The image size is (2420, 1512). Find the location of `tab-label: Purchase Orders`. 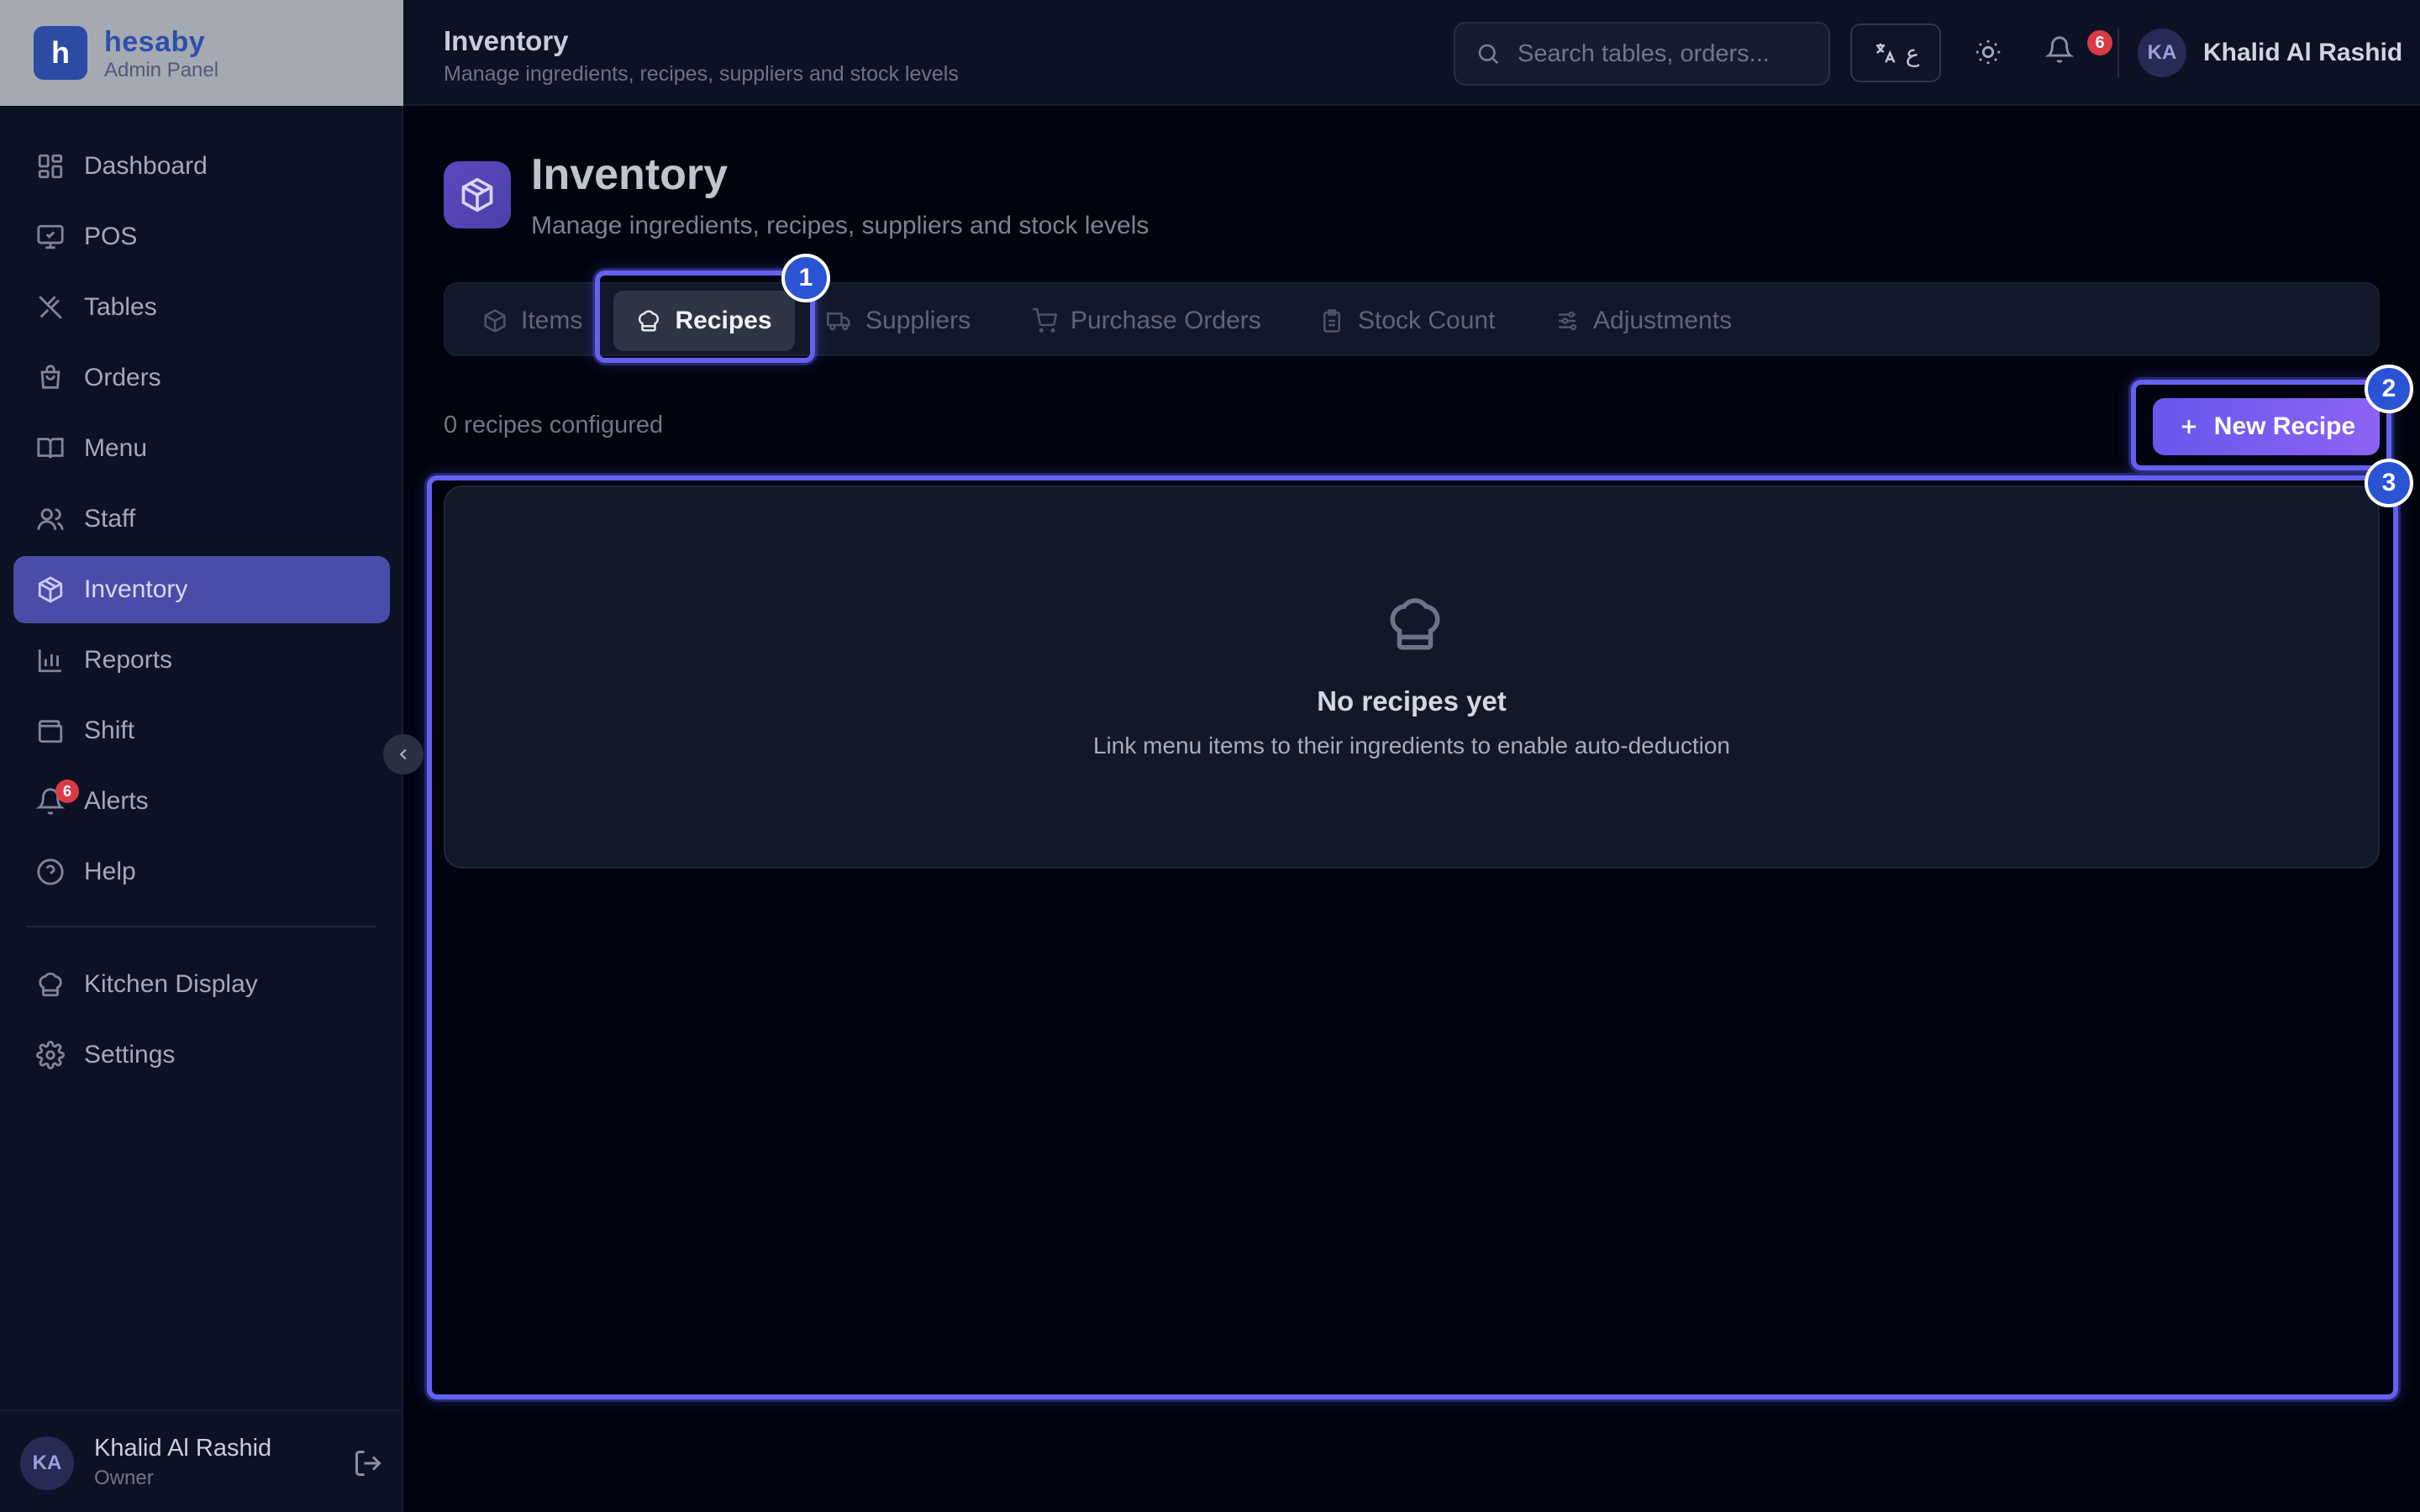

tab-label: Purchase Orders is located at coordinates (1166, 320).